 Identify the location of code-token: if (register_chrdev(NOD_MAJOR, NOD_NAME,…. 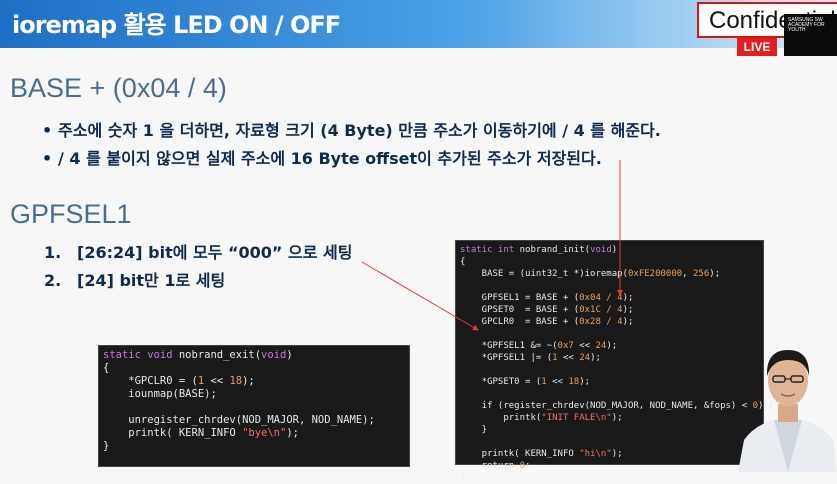
(606, 406).